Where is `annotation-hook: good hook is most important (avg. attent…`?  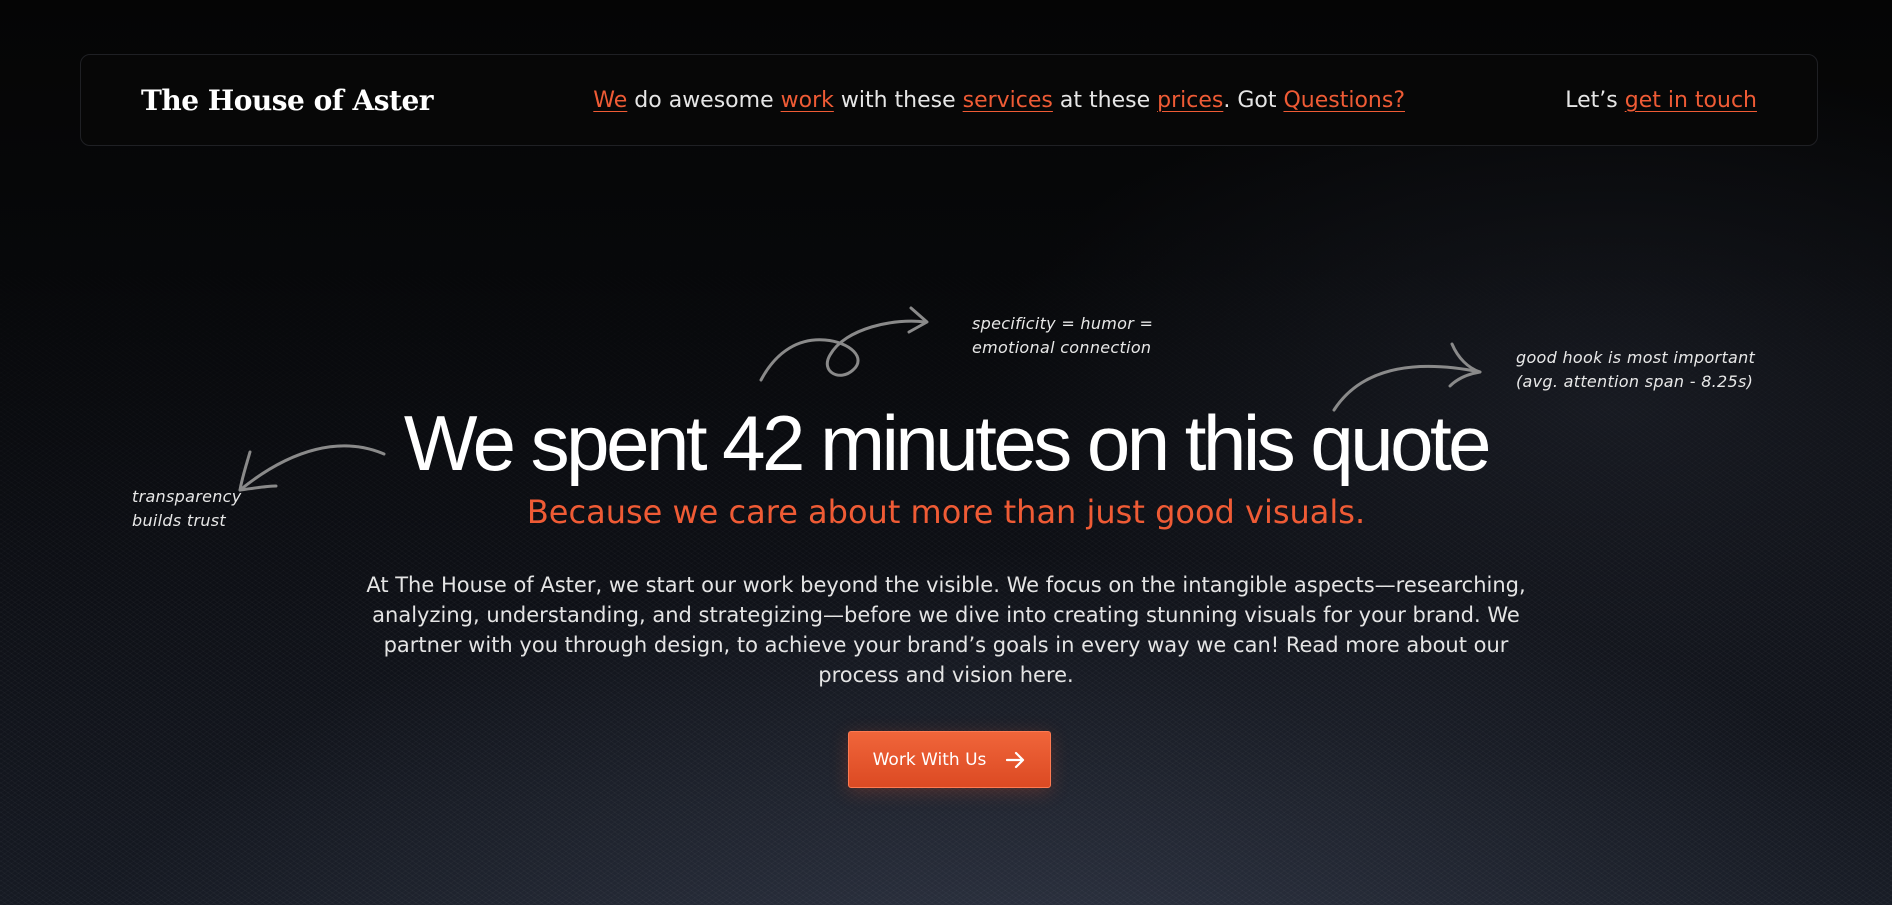 annotation-hook: good hook is most important (avg. attent… is located at coordinates (1635, 370).